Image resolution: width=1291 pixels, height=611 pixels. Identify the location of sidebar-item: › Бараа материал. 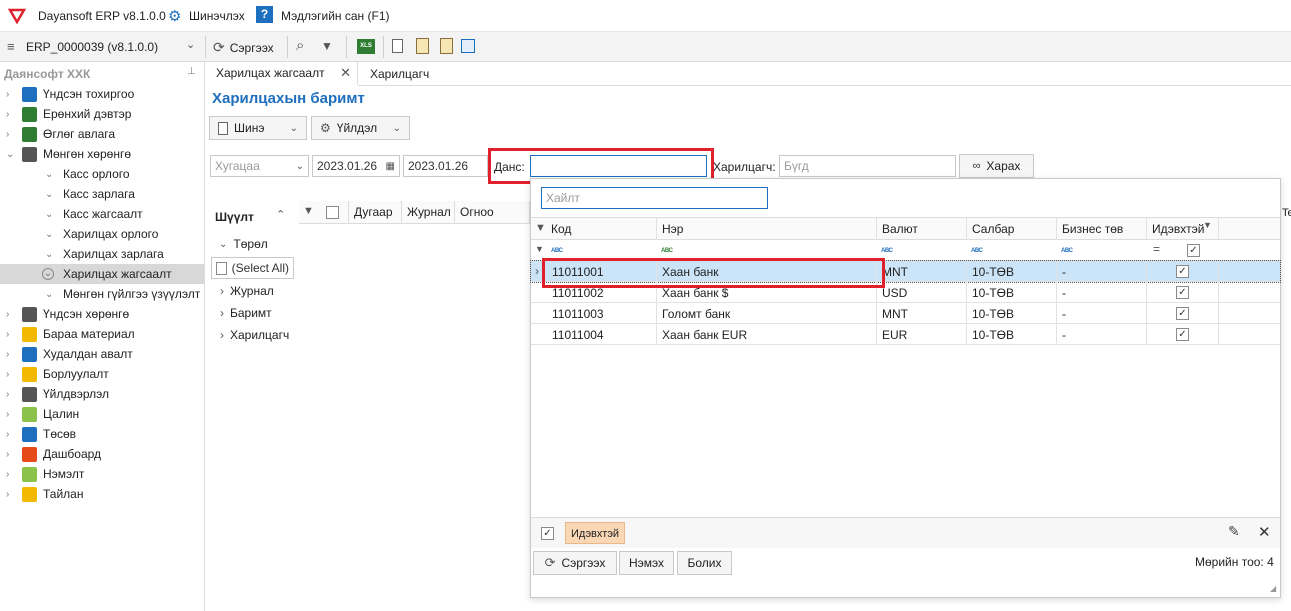
(102, 334).